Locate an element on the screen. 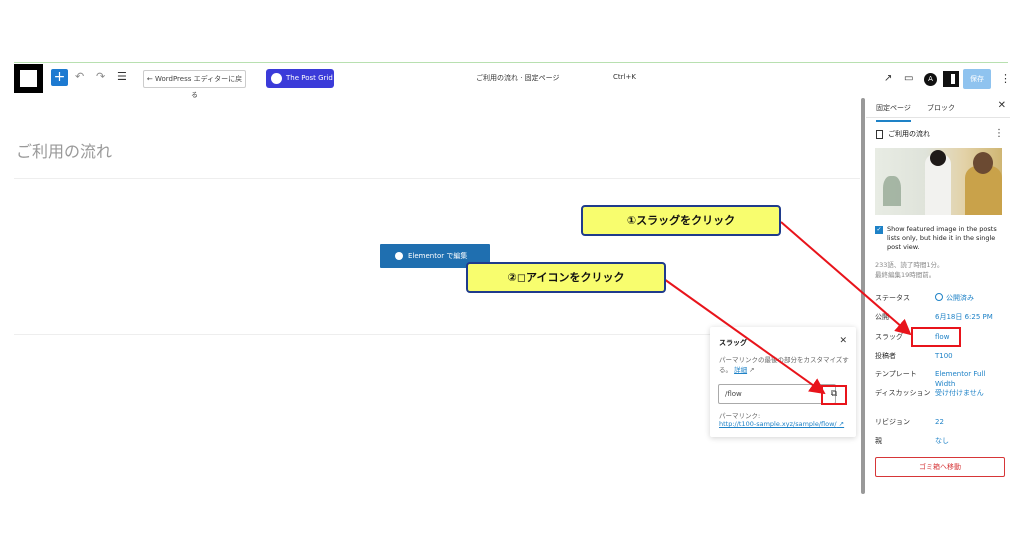 The height and width of the screenshot is (559, 1024). command-shortcut: Ctrl+K is located at coordinates (624, 77).